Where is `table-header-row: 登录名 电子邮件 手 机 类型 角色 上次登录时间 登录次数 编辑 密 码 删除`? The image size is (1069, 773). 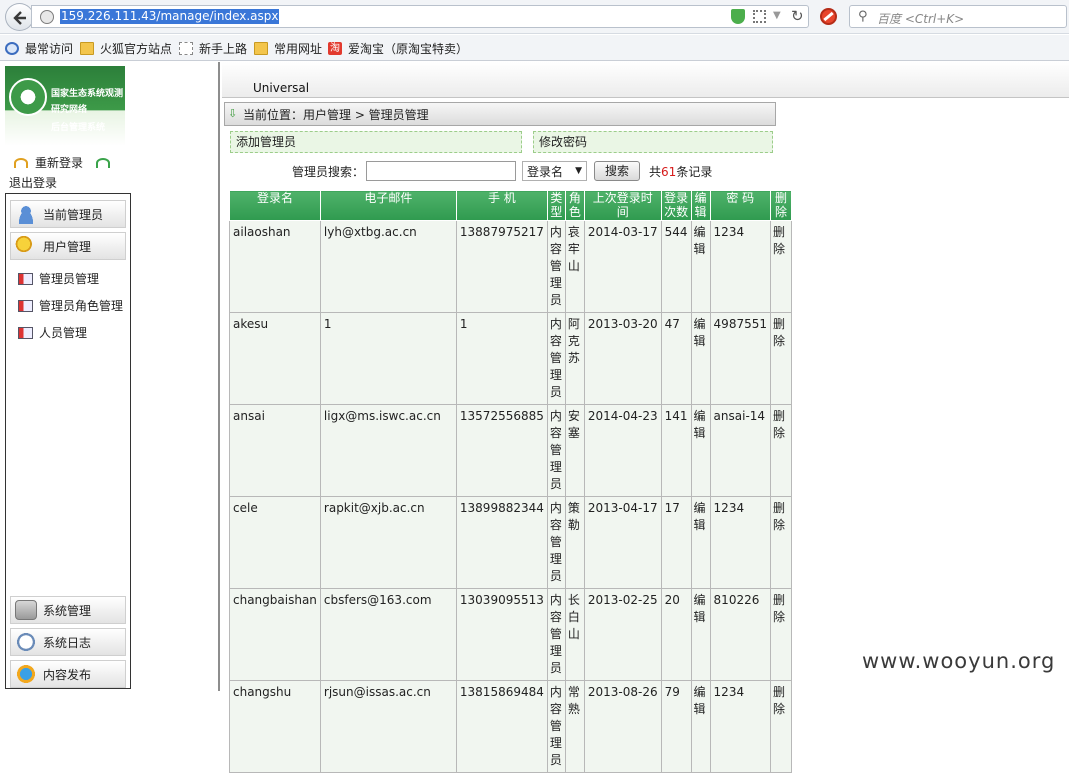 table-header-row: 登录名 电子邮件 手 机 类型 角色 上次登录时间 登录次数 编辑 密 码 删除 is located at coordinates (510, 205).